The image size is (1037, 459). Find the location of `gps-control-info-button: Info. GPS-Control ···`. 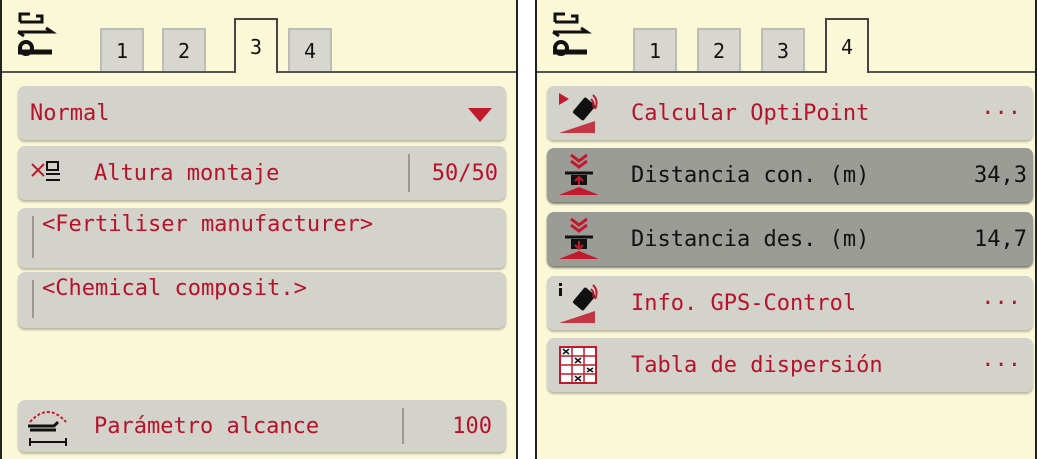

gps-control-info-button: Info. GPS-Control ··· is located at coordinates (790, 303).